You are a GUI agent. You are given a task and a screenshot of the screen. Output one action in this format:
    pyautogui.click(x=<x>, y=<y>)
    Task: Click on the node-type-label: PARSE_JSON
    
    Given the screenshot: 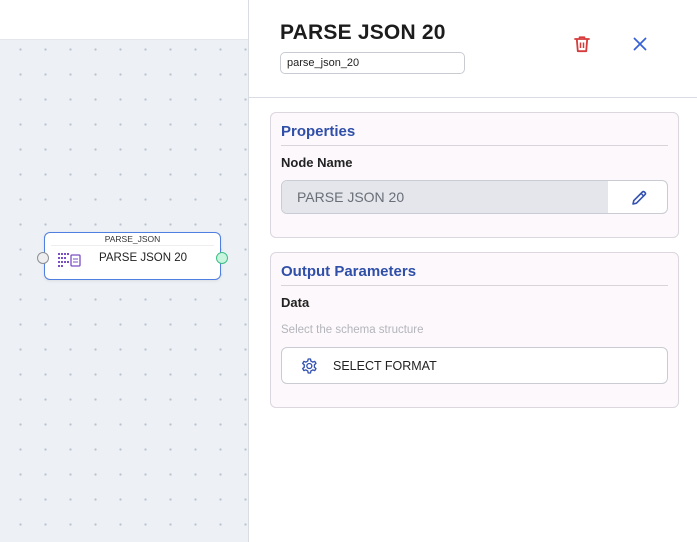 What is the action you would take?
    pyautogui.click(x=132, y=239)
    